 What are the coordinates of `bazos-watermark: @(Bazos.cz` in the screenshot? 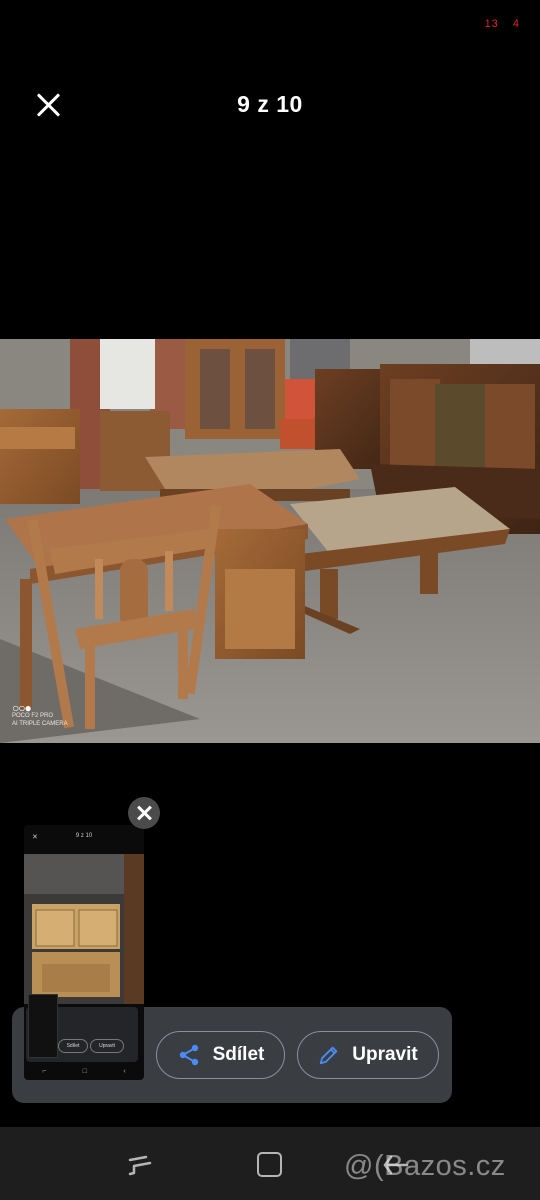 It's located at (425, 1166).